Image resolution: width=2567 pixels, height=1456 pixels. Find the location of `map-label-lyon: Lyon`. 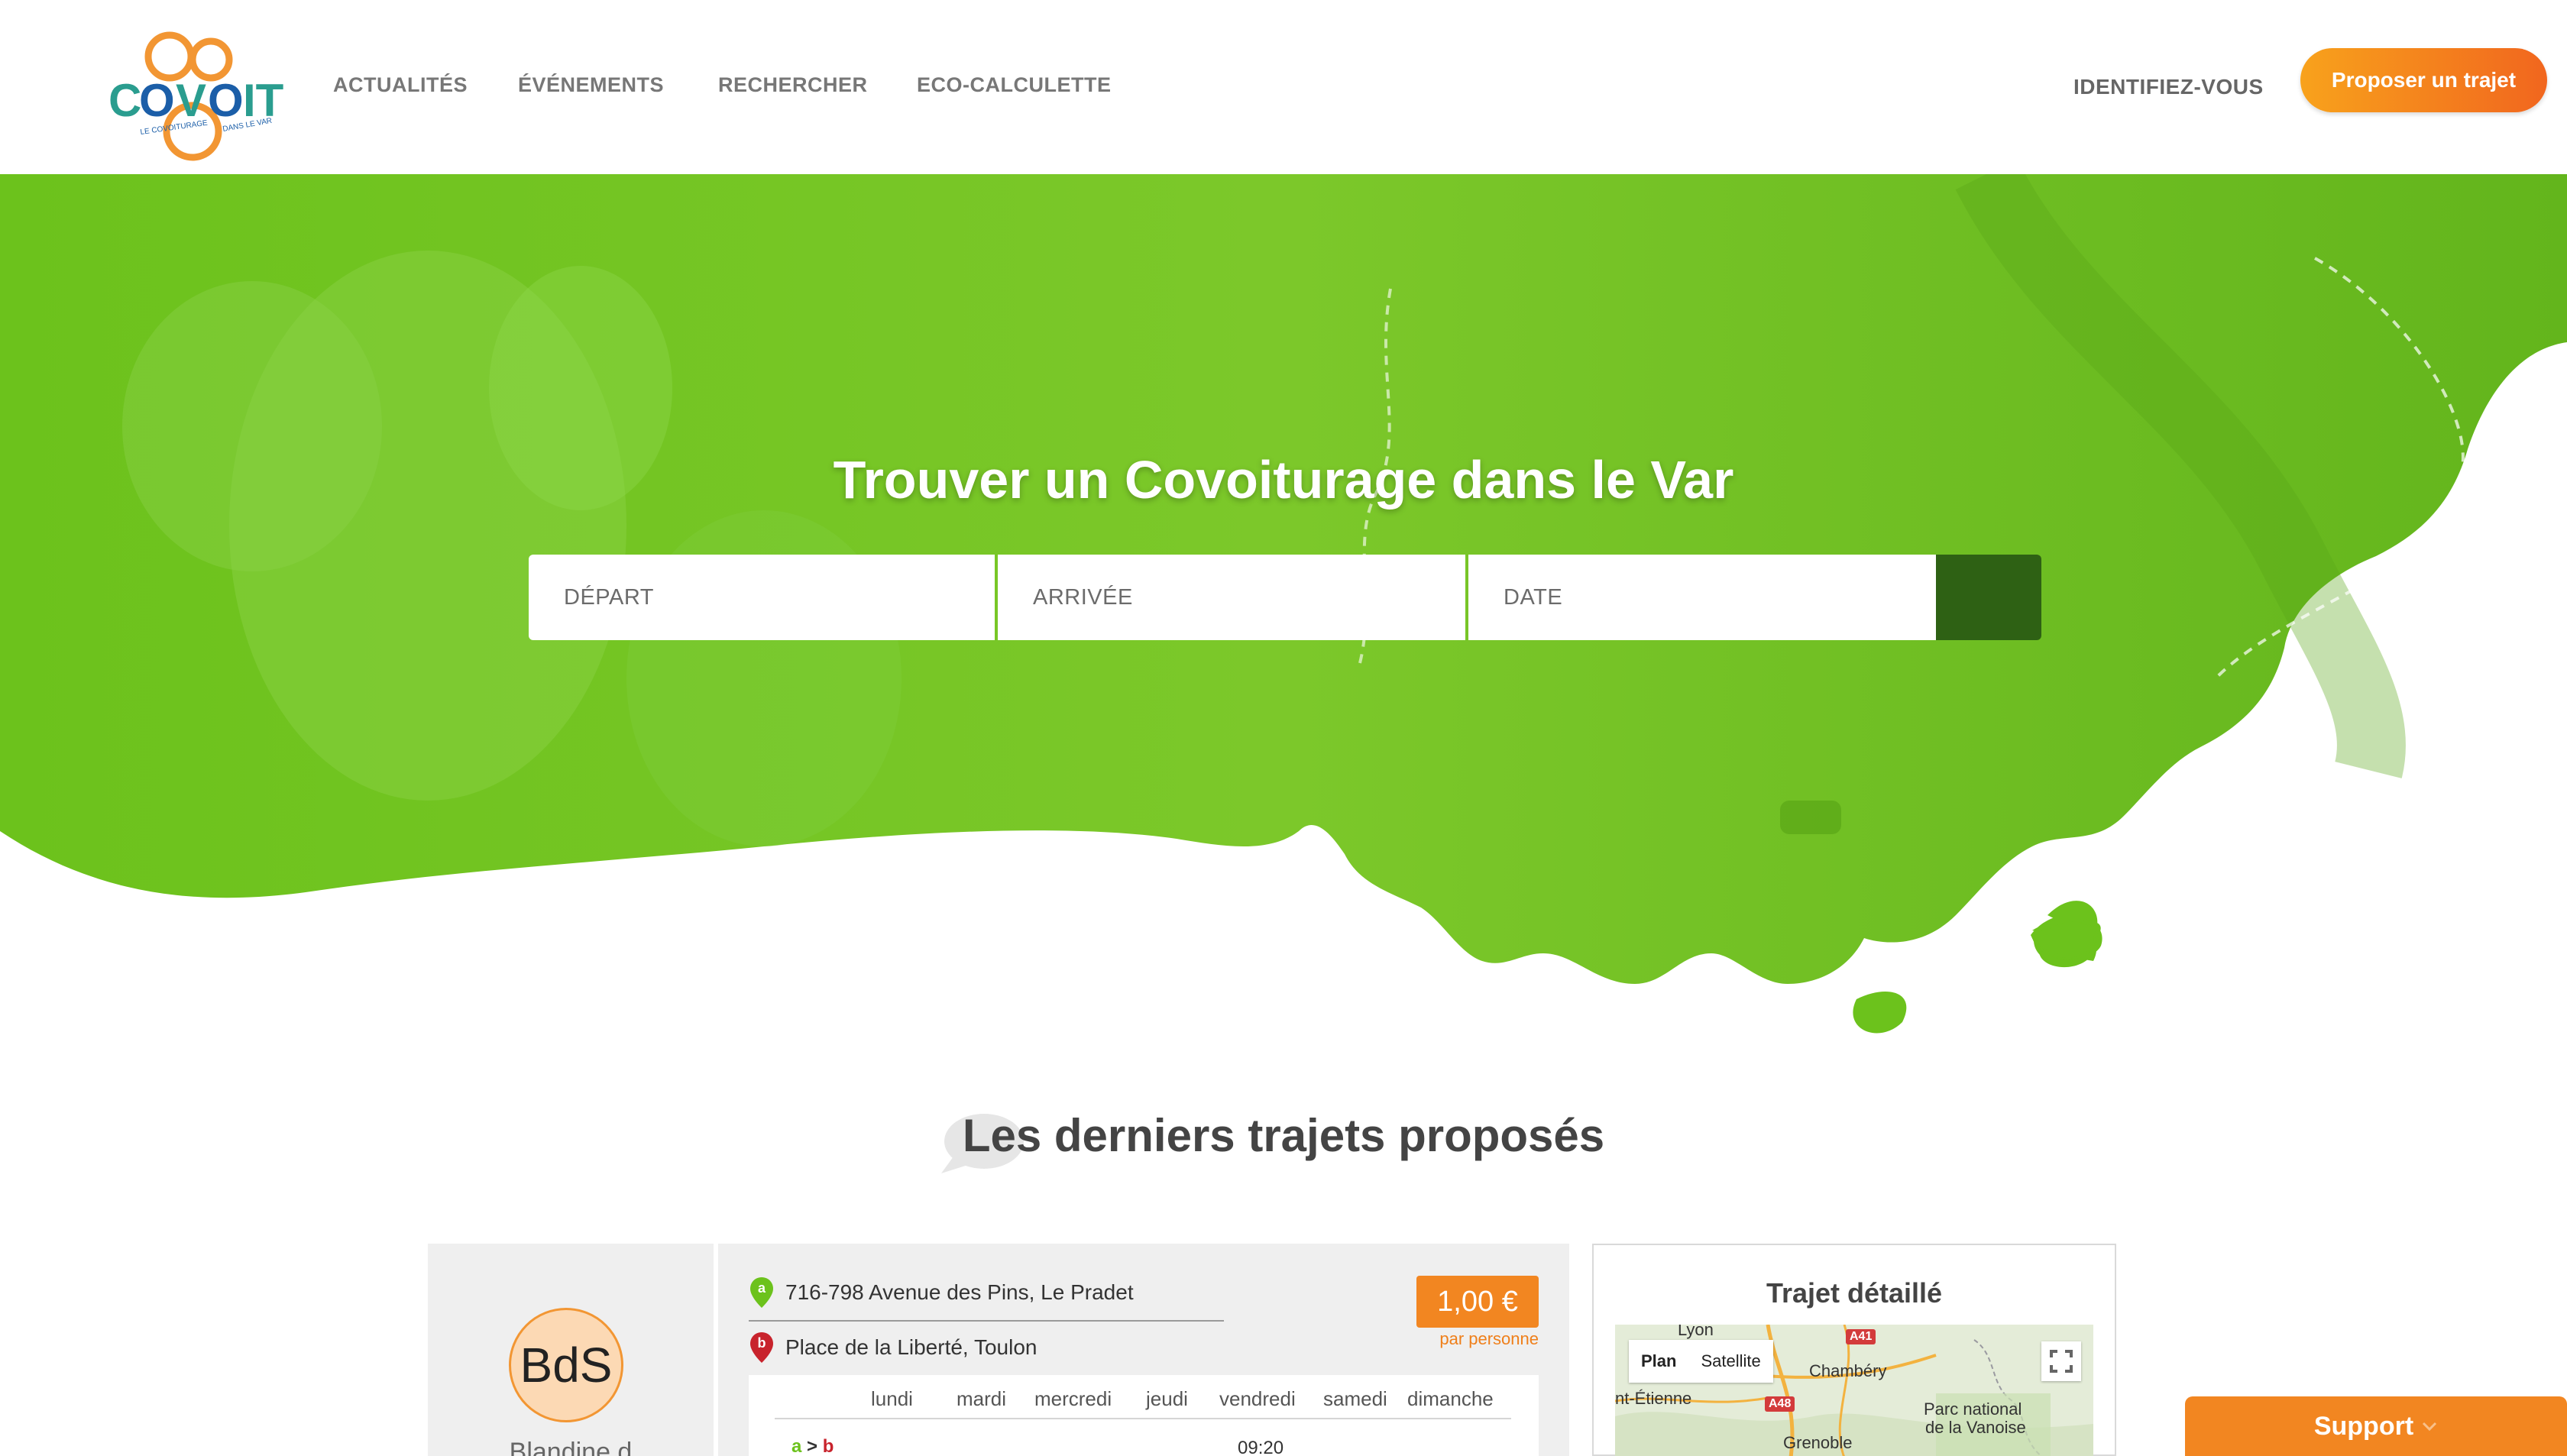

map-label-lyon: Lyon is located at coordinates (1696, 1332).